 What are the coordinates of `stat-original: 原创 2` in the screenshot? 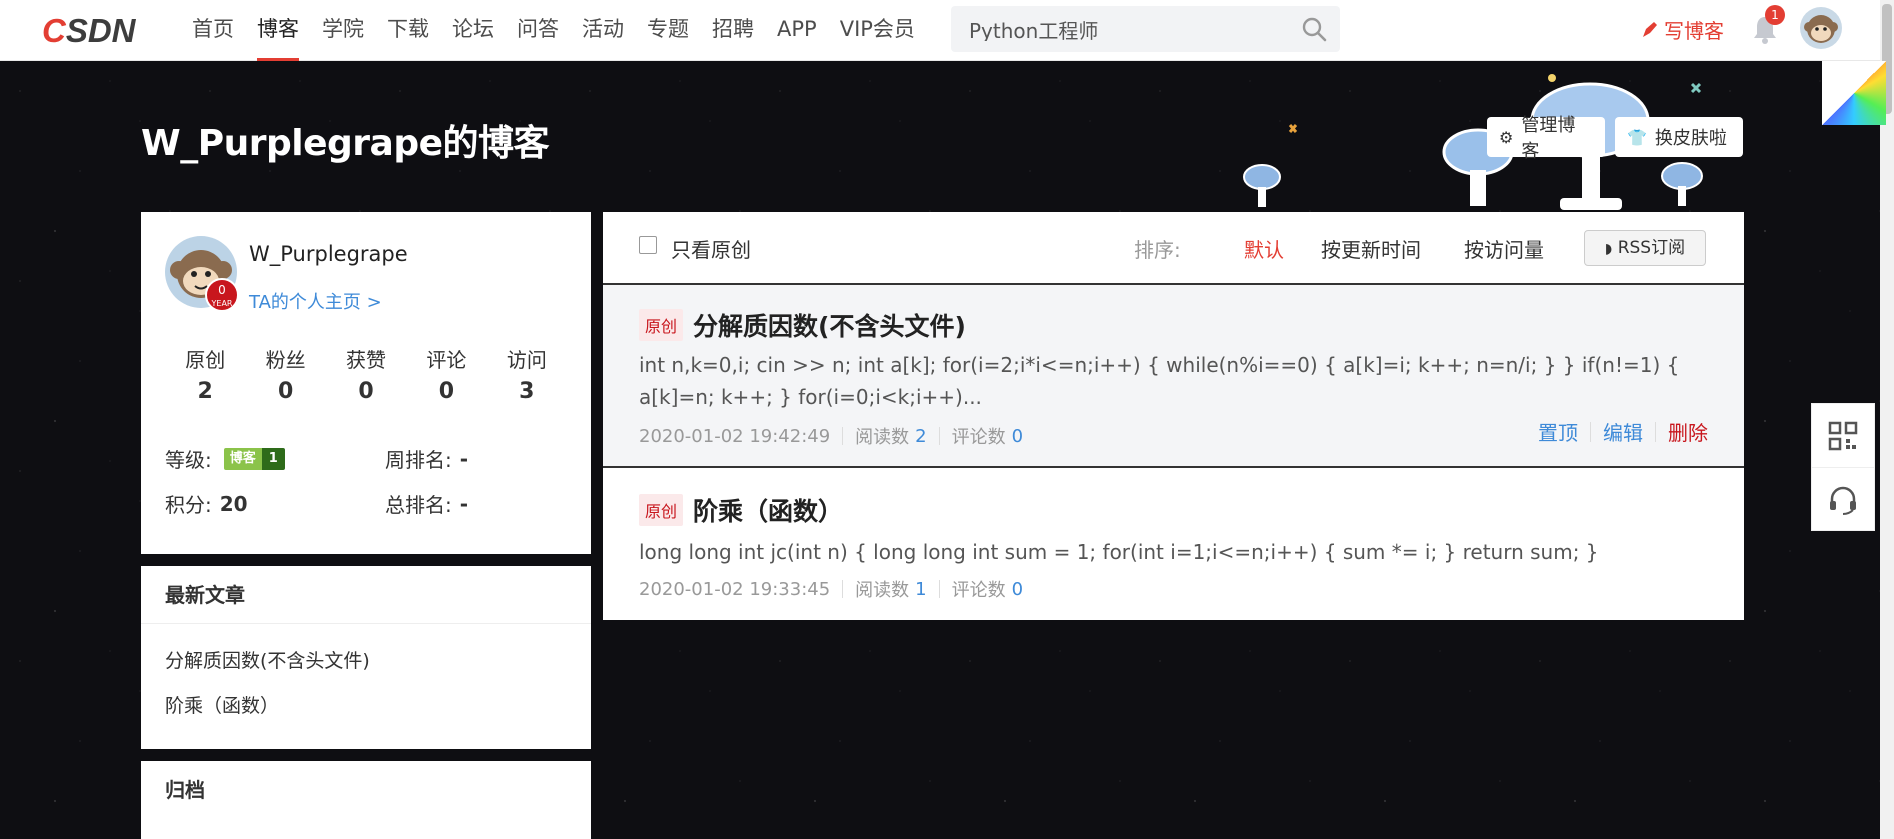 It's located at (205, 374).